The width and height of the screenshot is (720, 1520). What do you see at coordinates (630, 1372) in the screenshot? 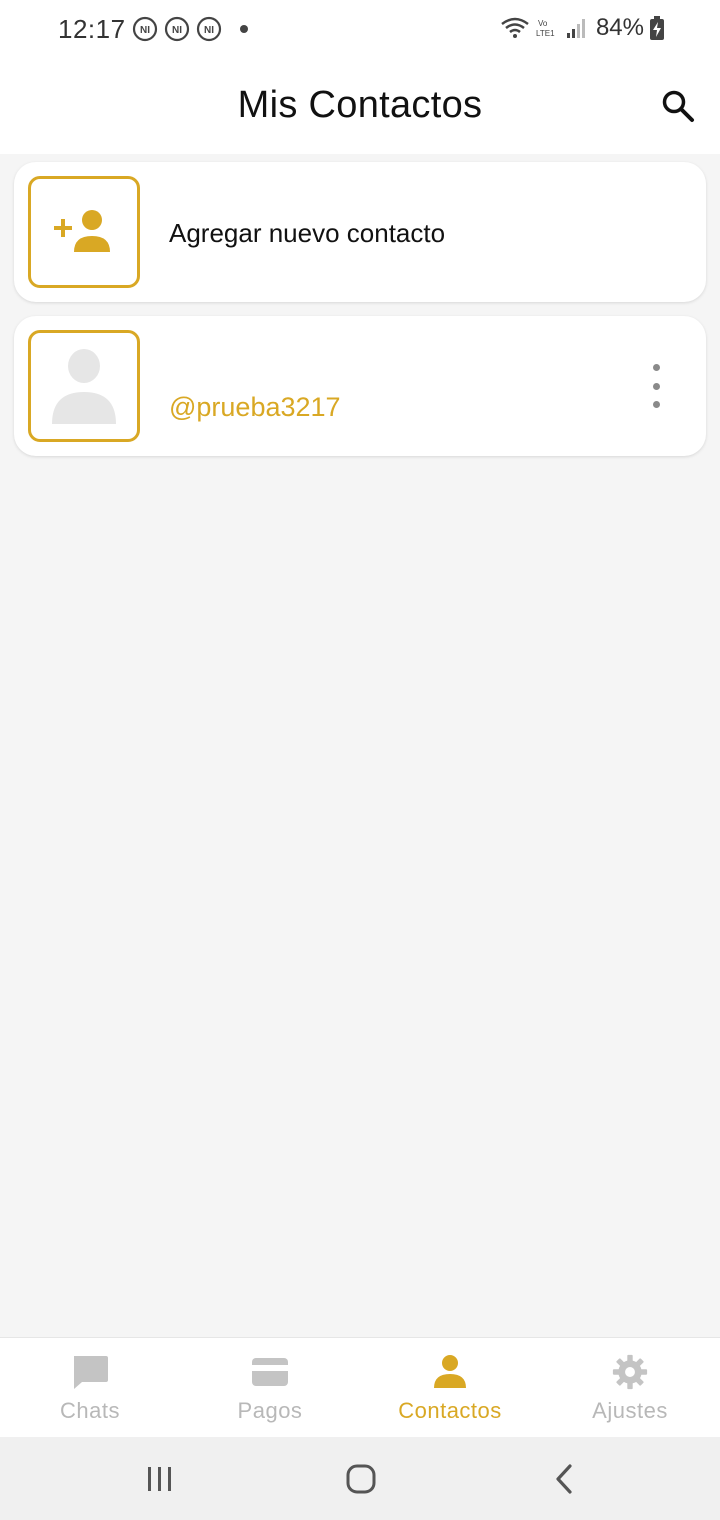
I see `gear-icon` at bounding box center [630, 1372].